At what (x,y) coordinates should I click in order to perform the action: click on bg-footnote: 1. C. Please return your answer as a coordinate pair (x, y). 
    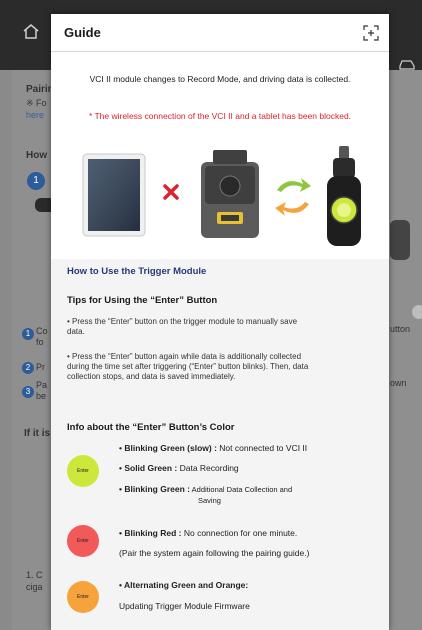
    Looking at the image, I should click on (34, 575).